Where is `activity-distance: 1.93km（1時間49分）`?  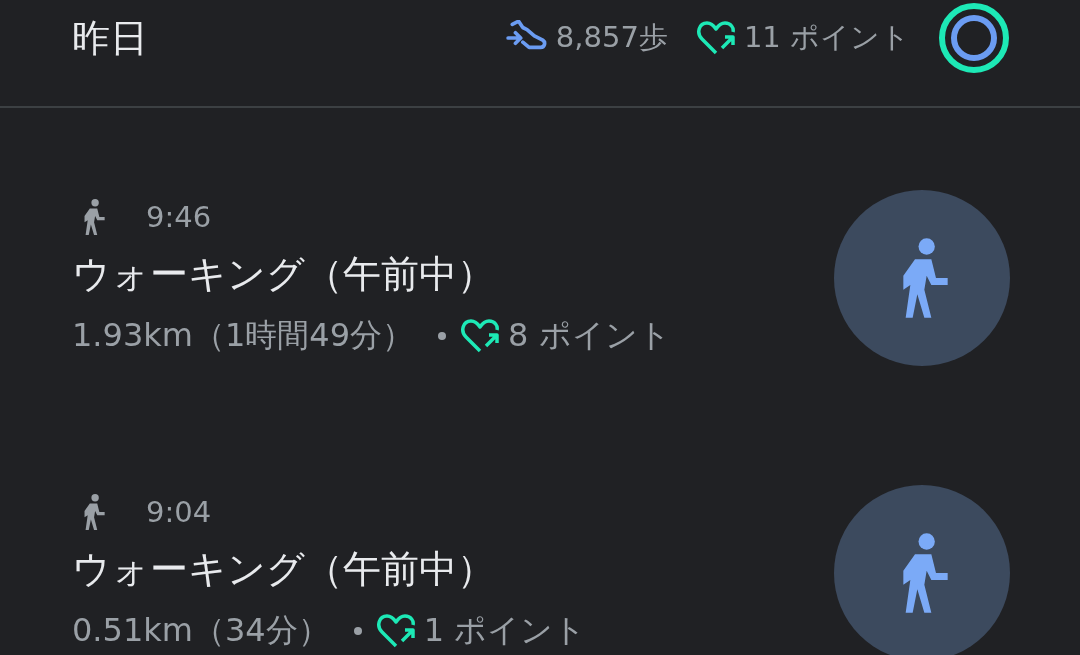
activity-distance: 1.93km（1時間49分） is located at coordinates (243, 335).